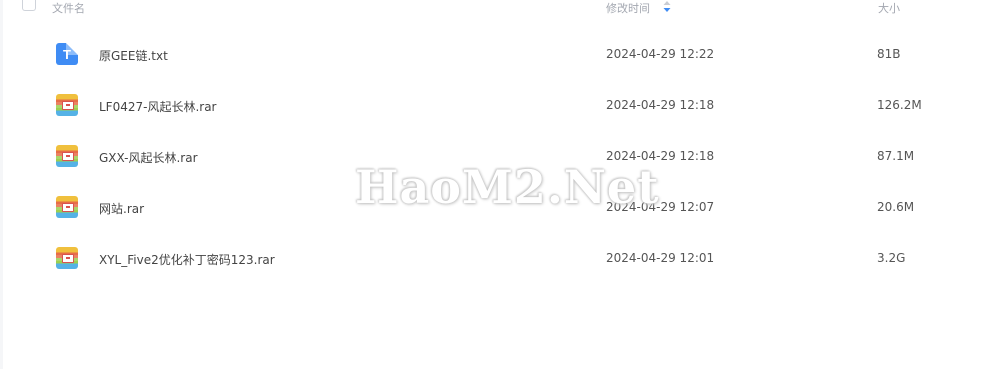 The image size is (1003, 369). I want to click on watermark-text: HaoM2.Net, so click(507, 187).